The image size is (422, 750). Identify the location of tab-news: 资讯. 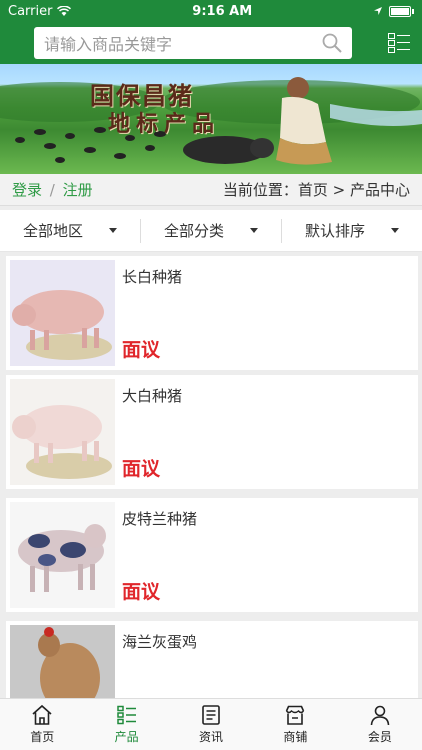
(211, 724).